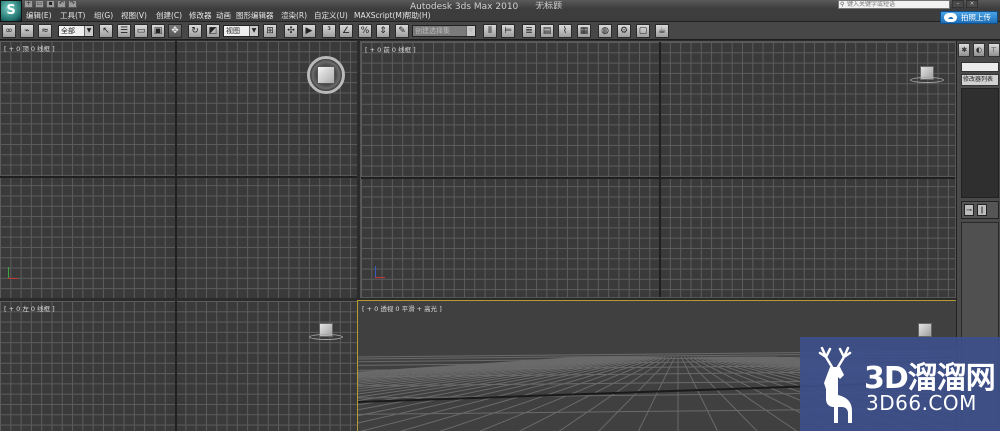 This screenshot has height=431, width=1000. What do you see at coordinates (195, 31) in the screenshot?
I see `rotate-icon: ↻` at bounding box center [195, 31].